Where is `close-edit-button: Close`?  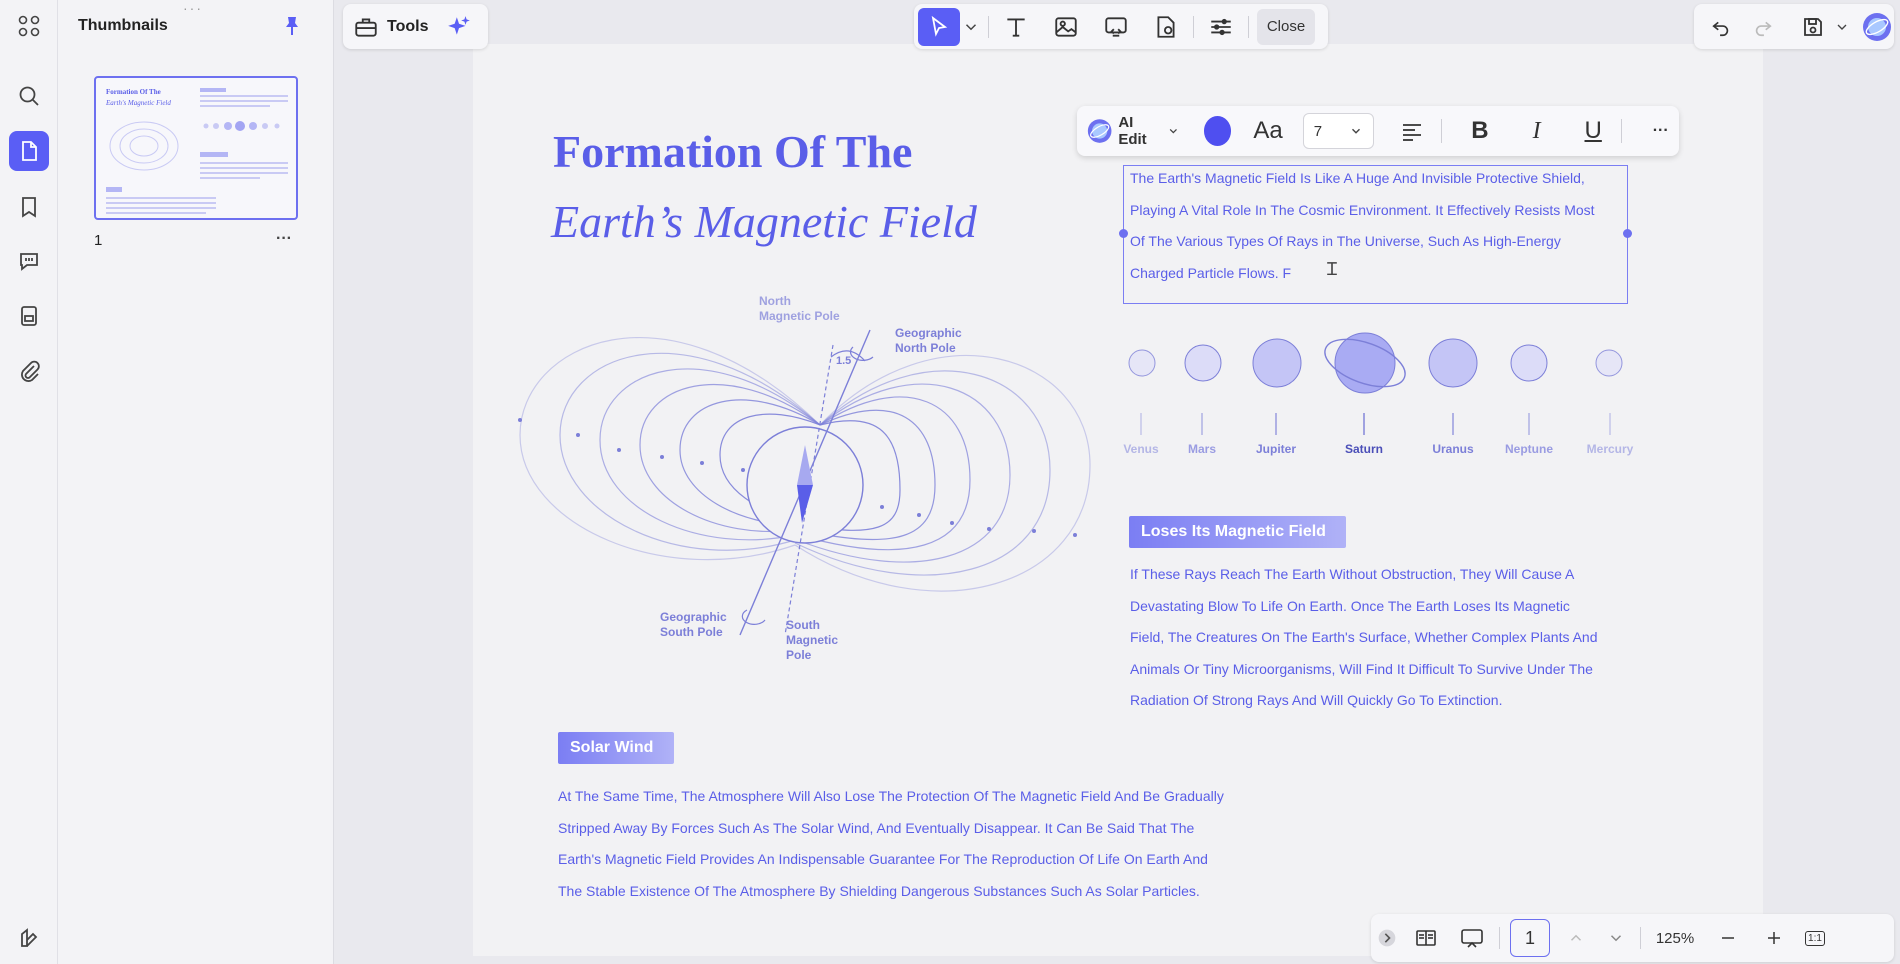 close-edit-button: Close is located at coordinates (1286, 26).